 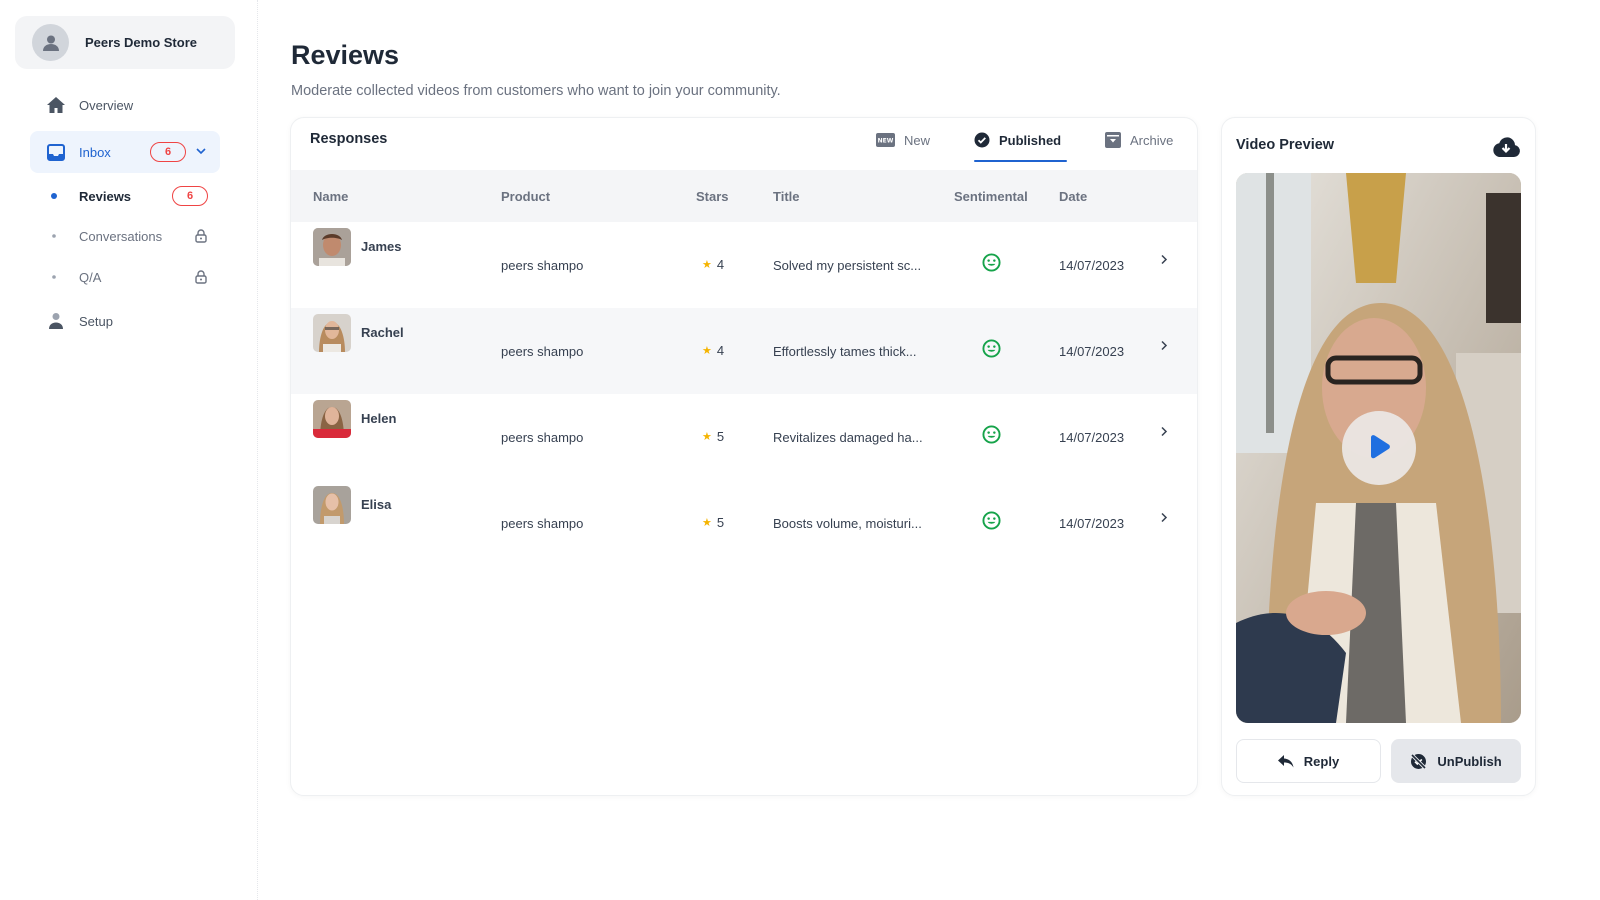 I want to click on check-circle-icon, so click(x=982, y=140).